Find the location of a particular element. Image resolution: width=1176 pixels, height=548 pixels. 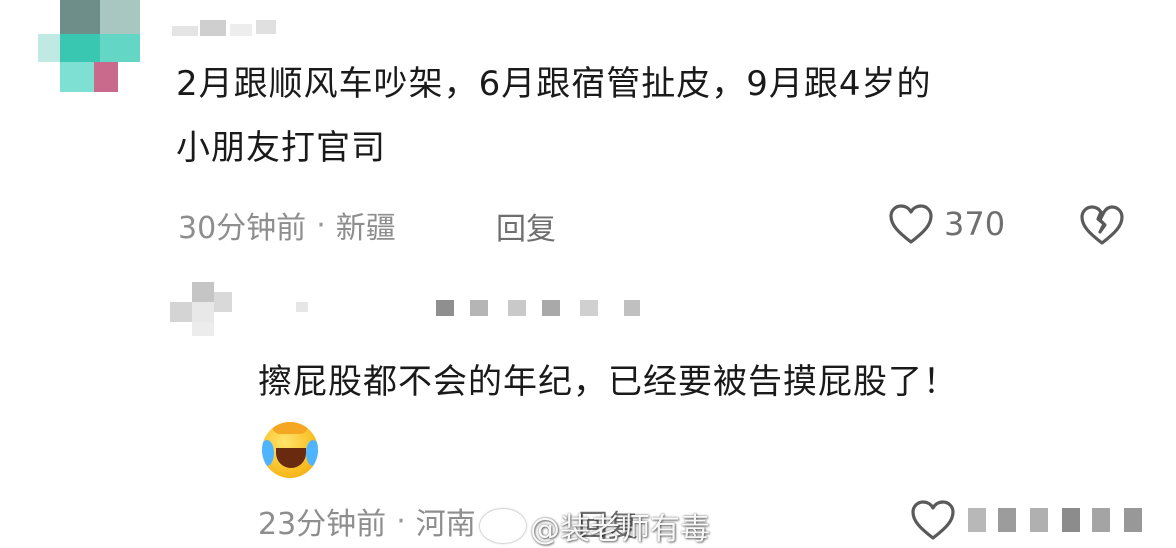

weibo-logo-icon is located at coordinates (503, 526).